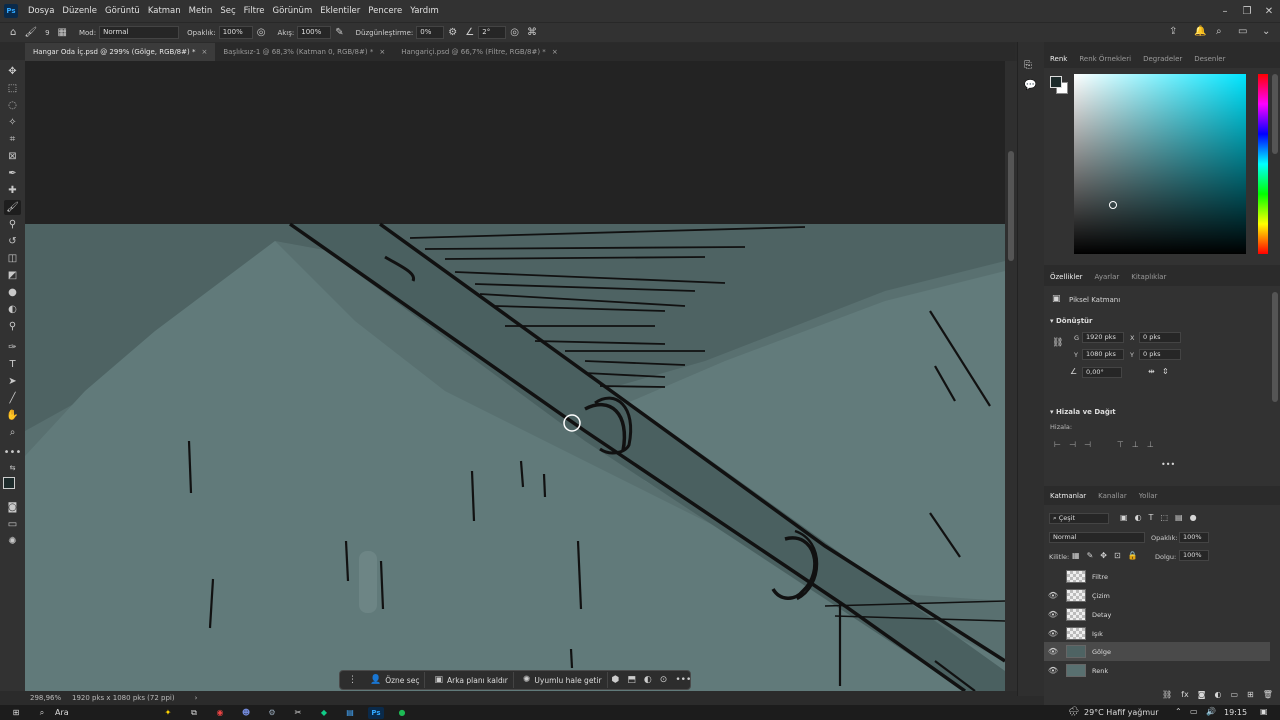 The image size is (1280, 720). Describe the element at coordinates (1107, 277) in the screenshot. I see `tab-adjustments: Ayarlar` at that location.